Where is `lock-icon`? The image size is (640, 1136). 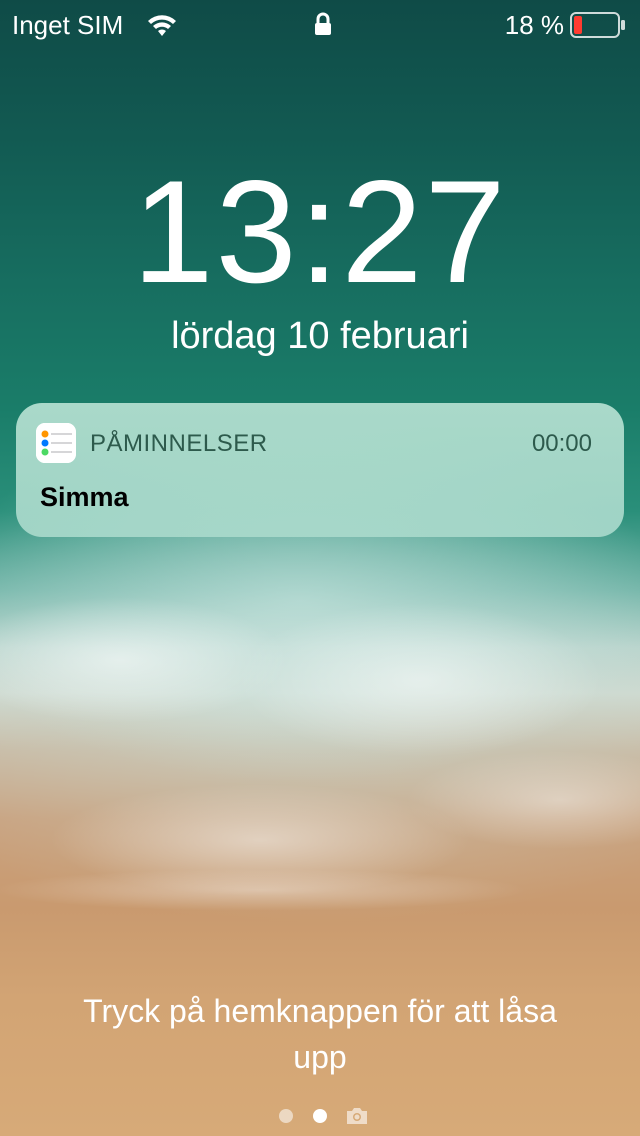 lock-icon is located at coordinates (323, 27).